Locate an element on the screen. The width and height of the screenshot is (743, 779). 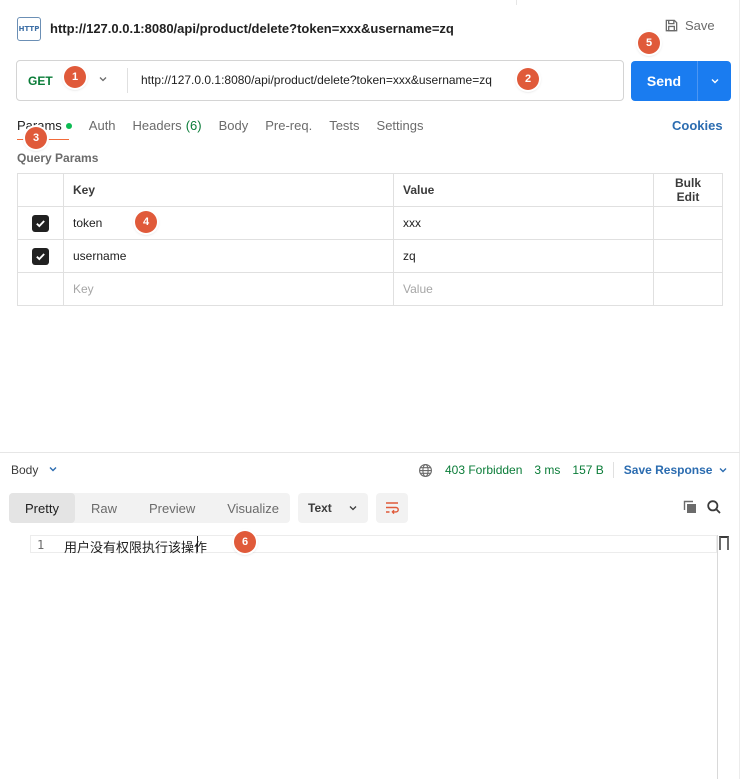
param-key-input: token is located at coordinates (228, 223).